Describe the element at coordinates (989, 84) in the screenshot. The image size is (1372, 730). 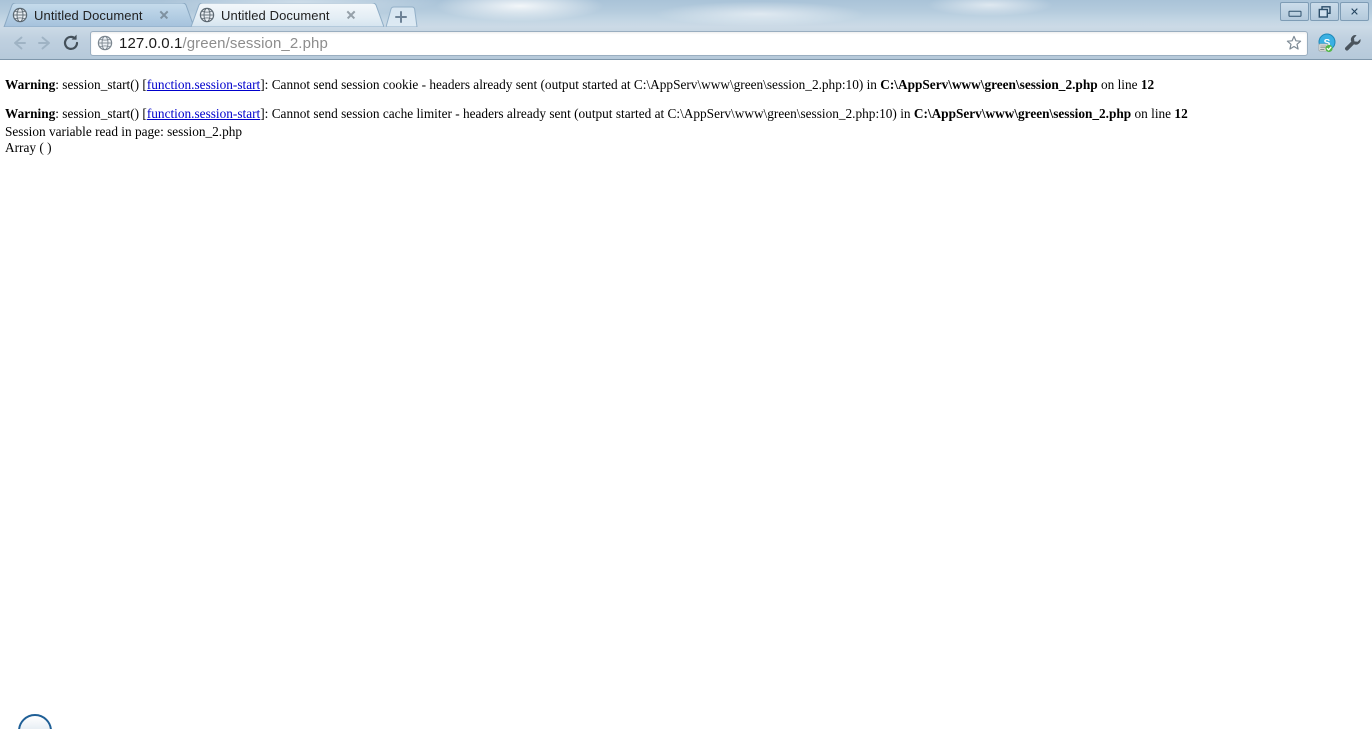
I see `warning-path-1: C:\AppServ\www\green\session_2.php` at that location.